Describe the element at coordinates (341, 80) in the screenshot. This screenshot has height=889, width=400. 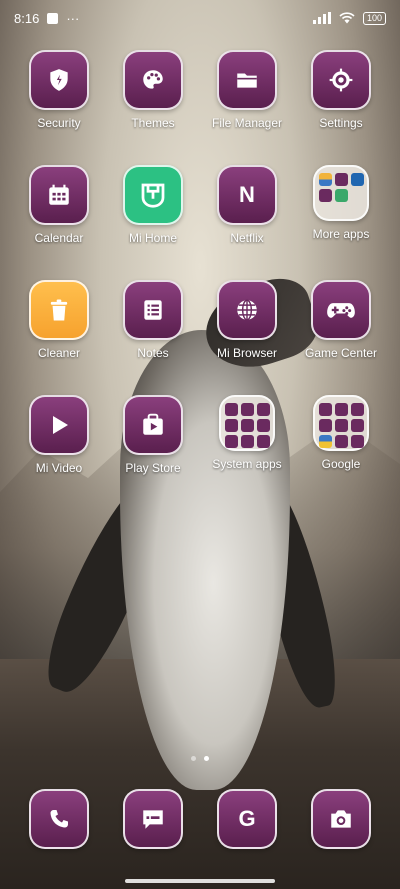
I see `gear-icon` at that location.